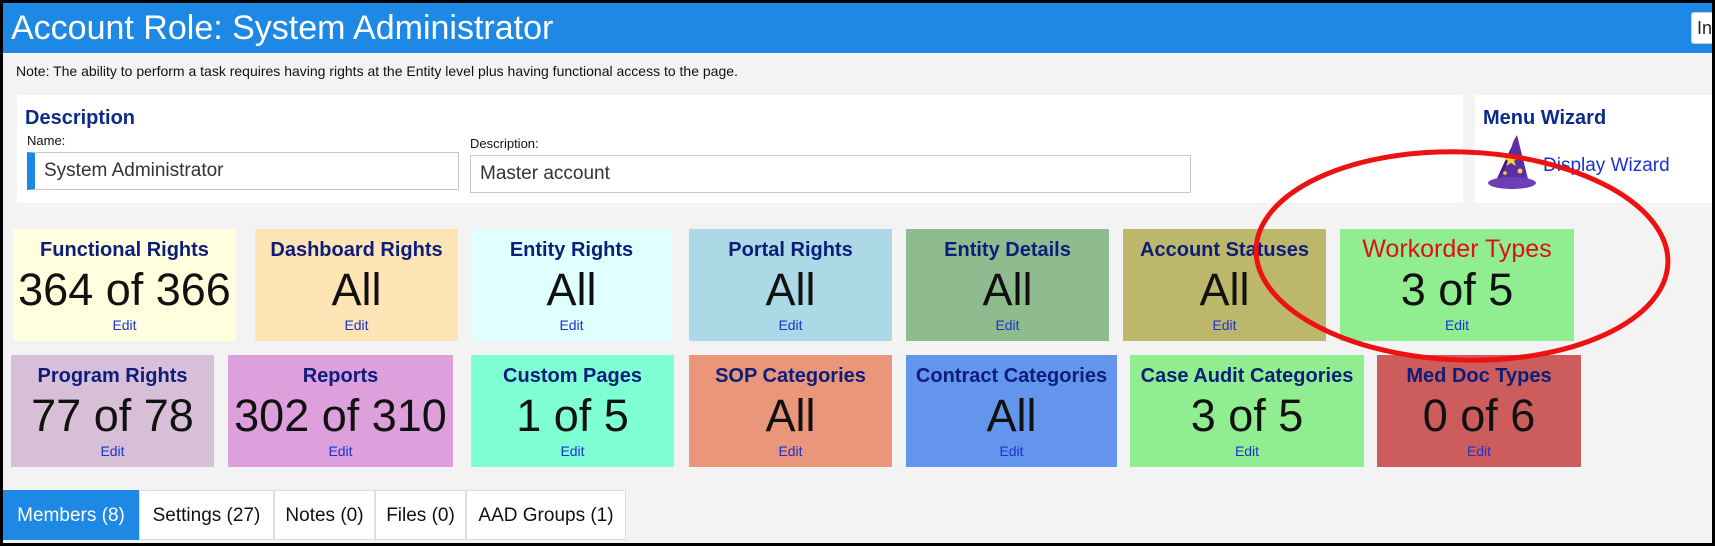 The image size is (1715, 546). I want to click on tile-value: 302 of 310, so click(340, 415).